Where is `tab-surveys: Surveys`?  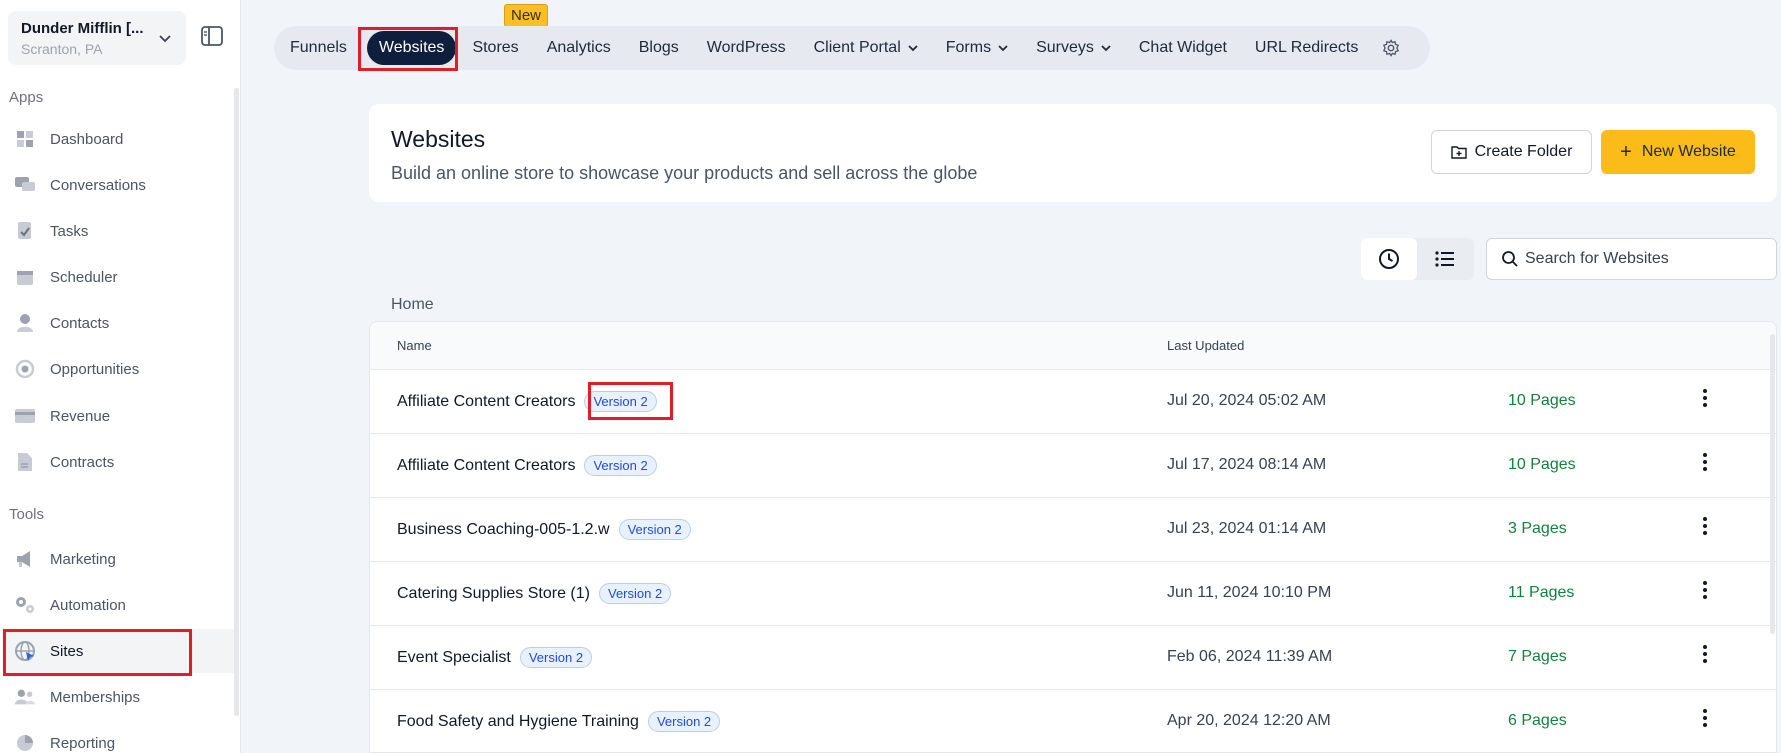
tab-surveys: Surveys is located at coordinates (1073, 48).